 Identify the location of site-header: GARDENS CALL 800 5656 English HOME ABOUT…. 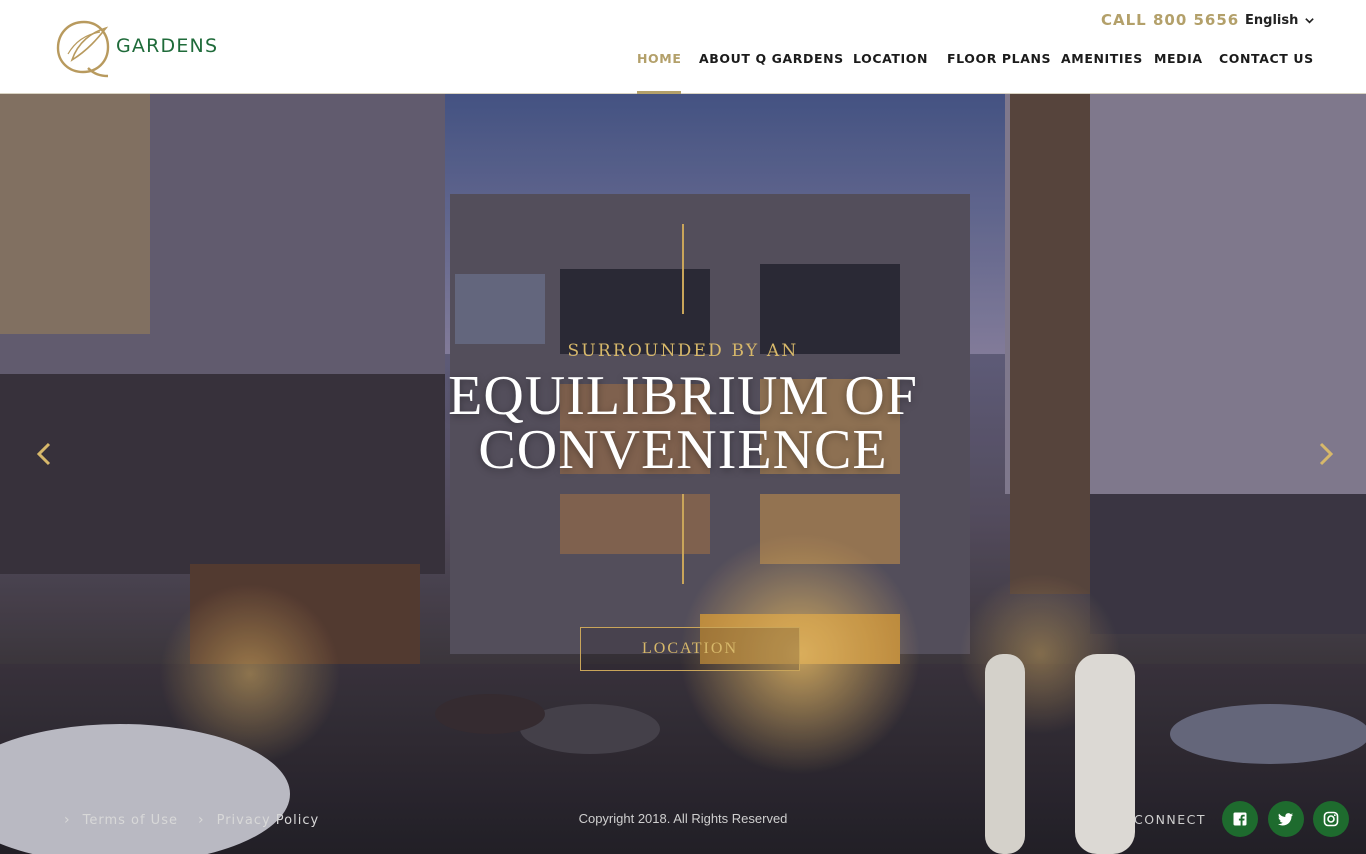
(683, 47).